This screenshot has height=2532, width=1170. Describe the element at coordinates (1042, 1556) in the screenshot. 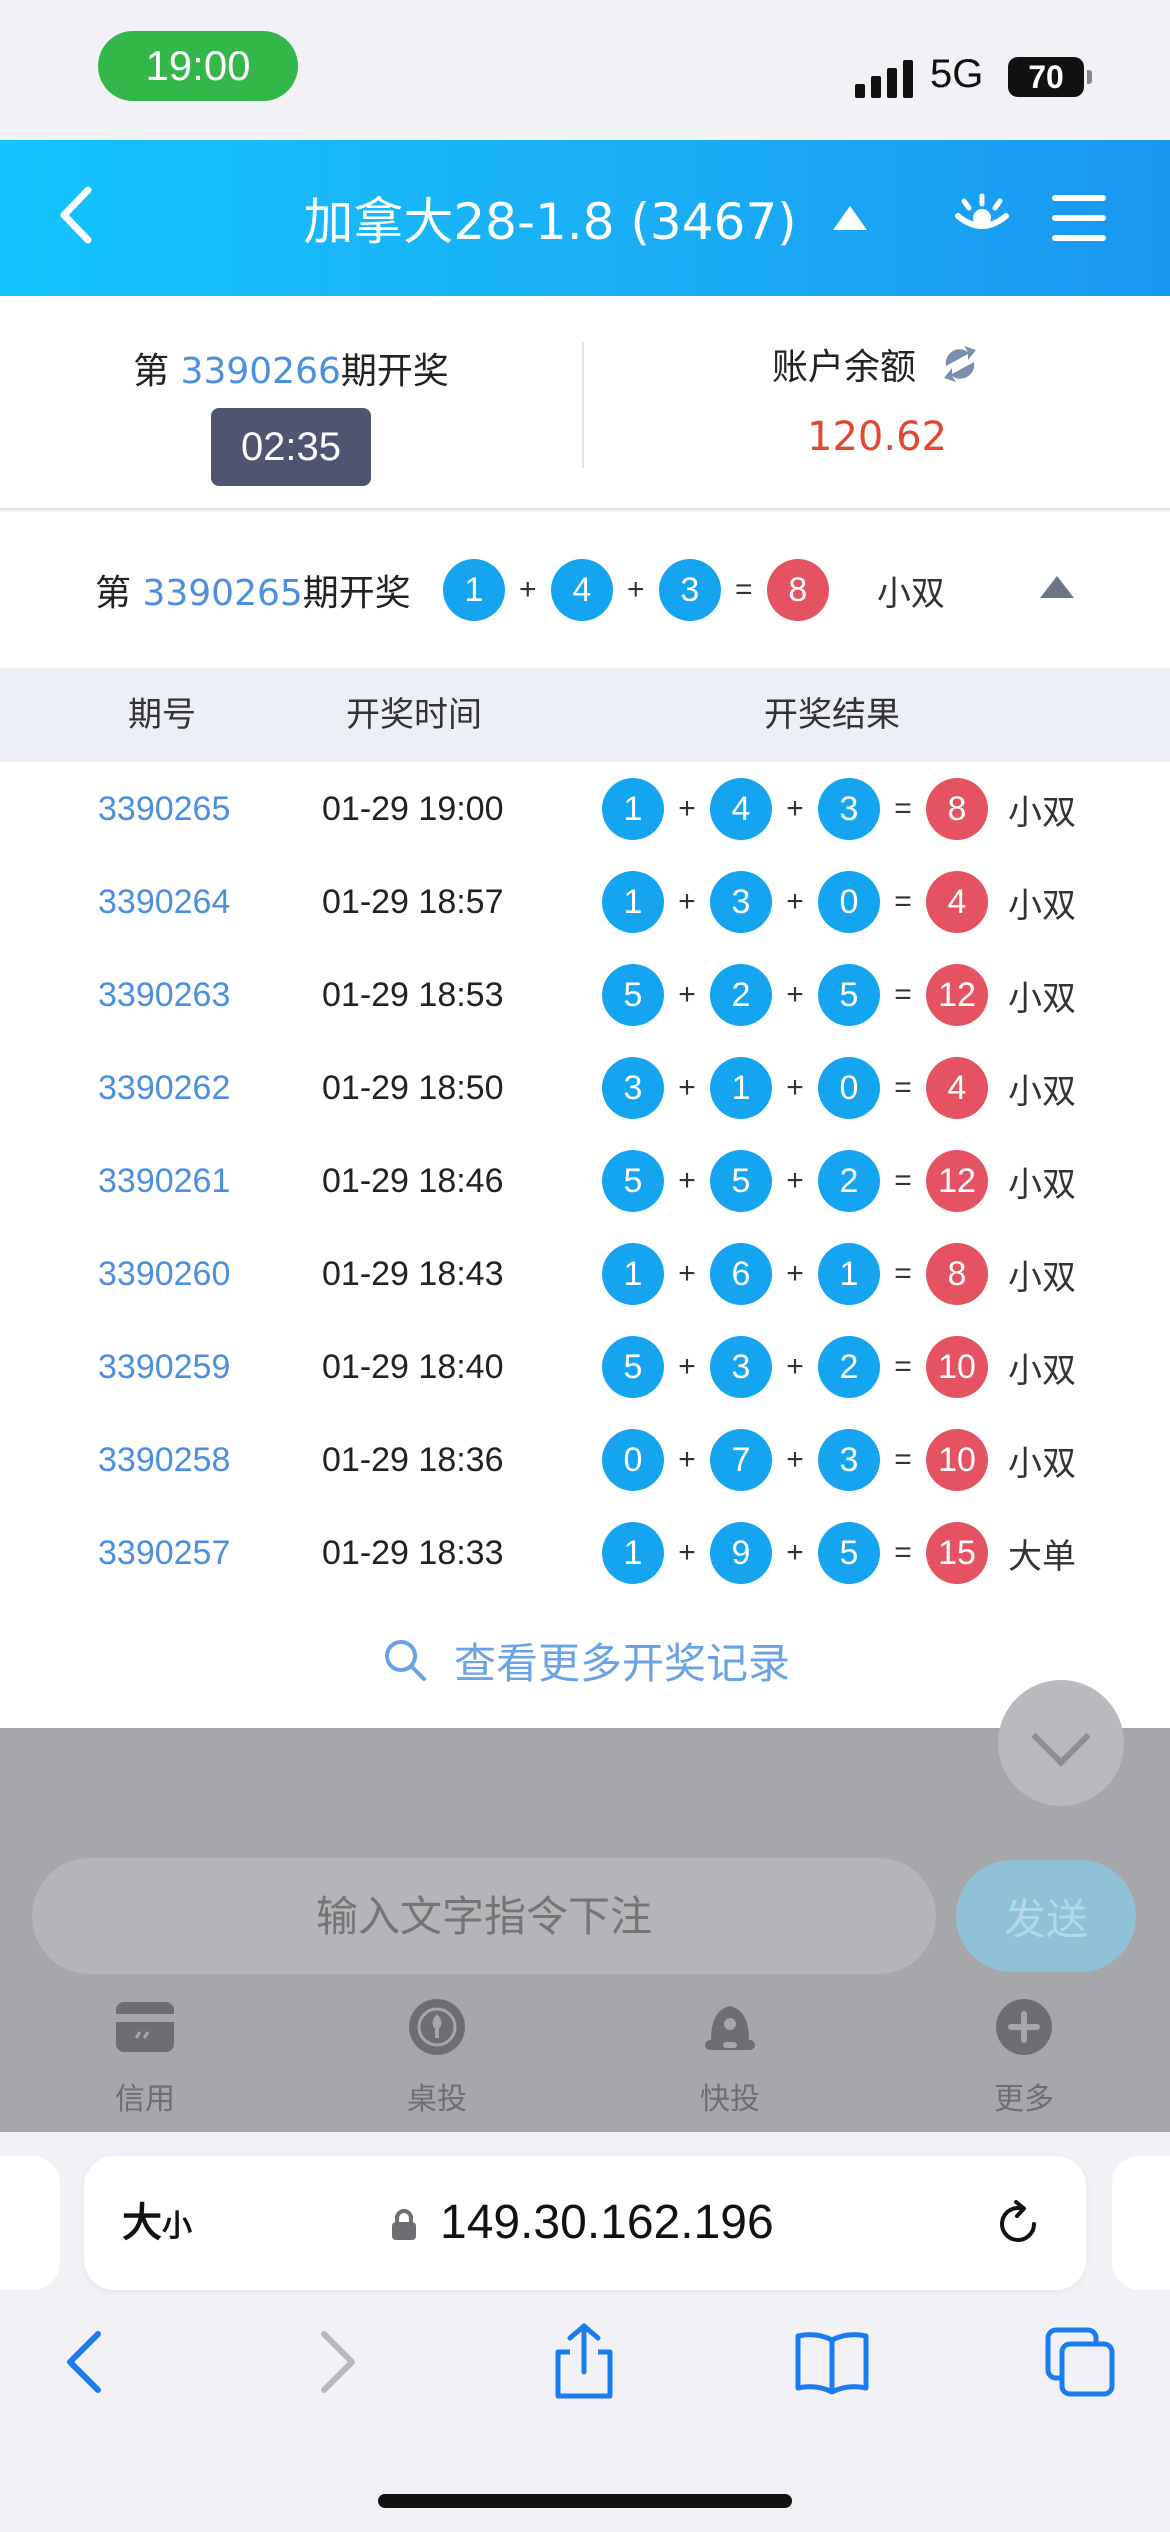

I see `row-type: 大单` at that location.